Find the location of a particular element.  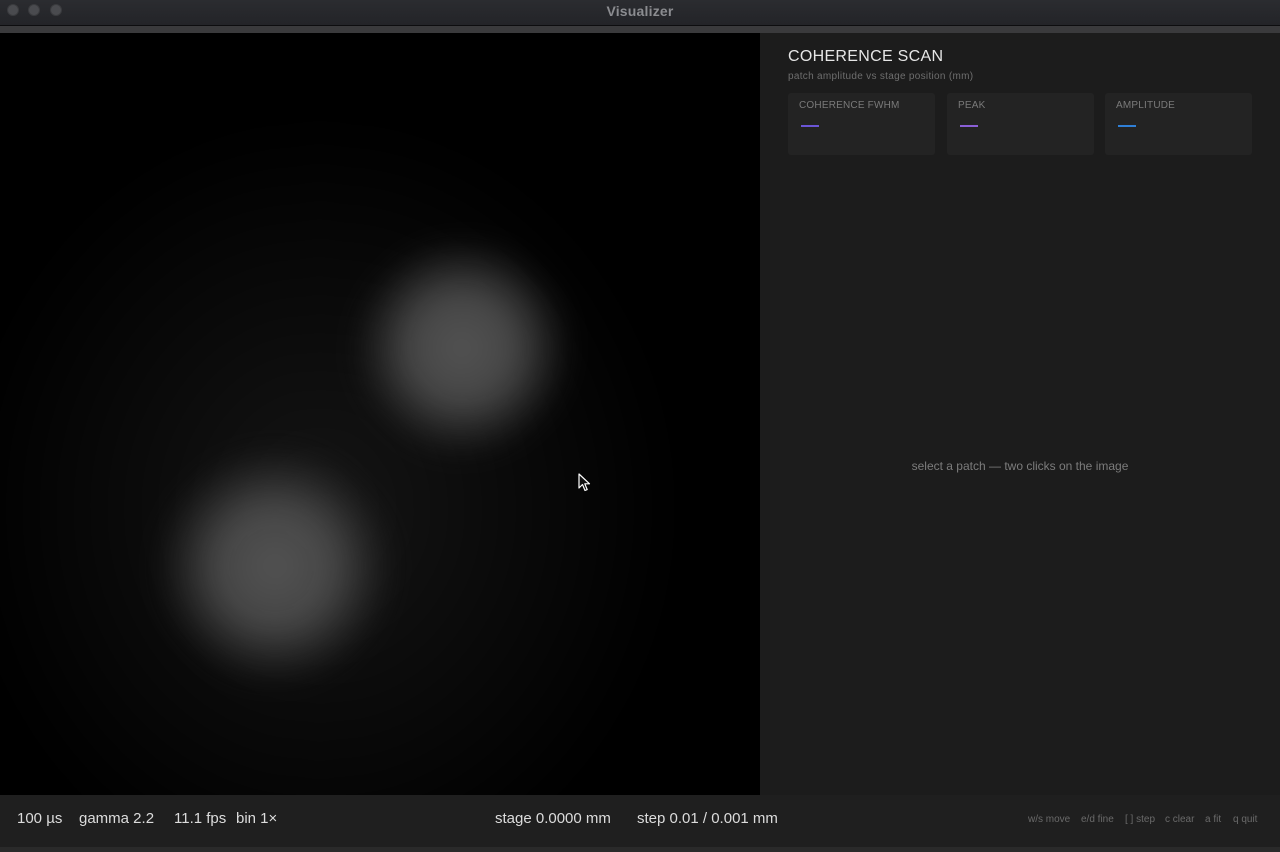

empty-plot-hint: select a patch — two clicks on the image is located at coordinates (1020, 466).